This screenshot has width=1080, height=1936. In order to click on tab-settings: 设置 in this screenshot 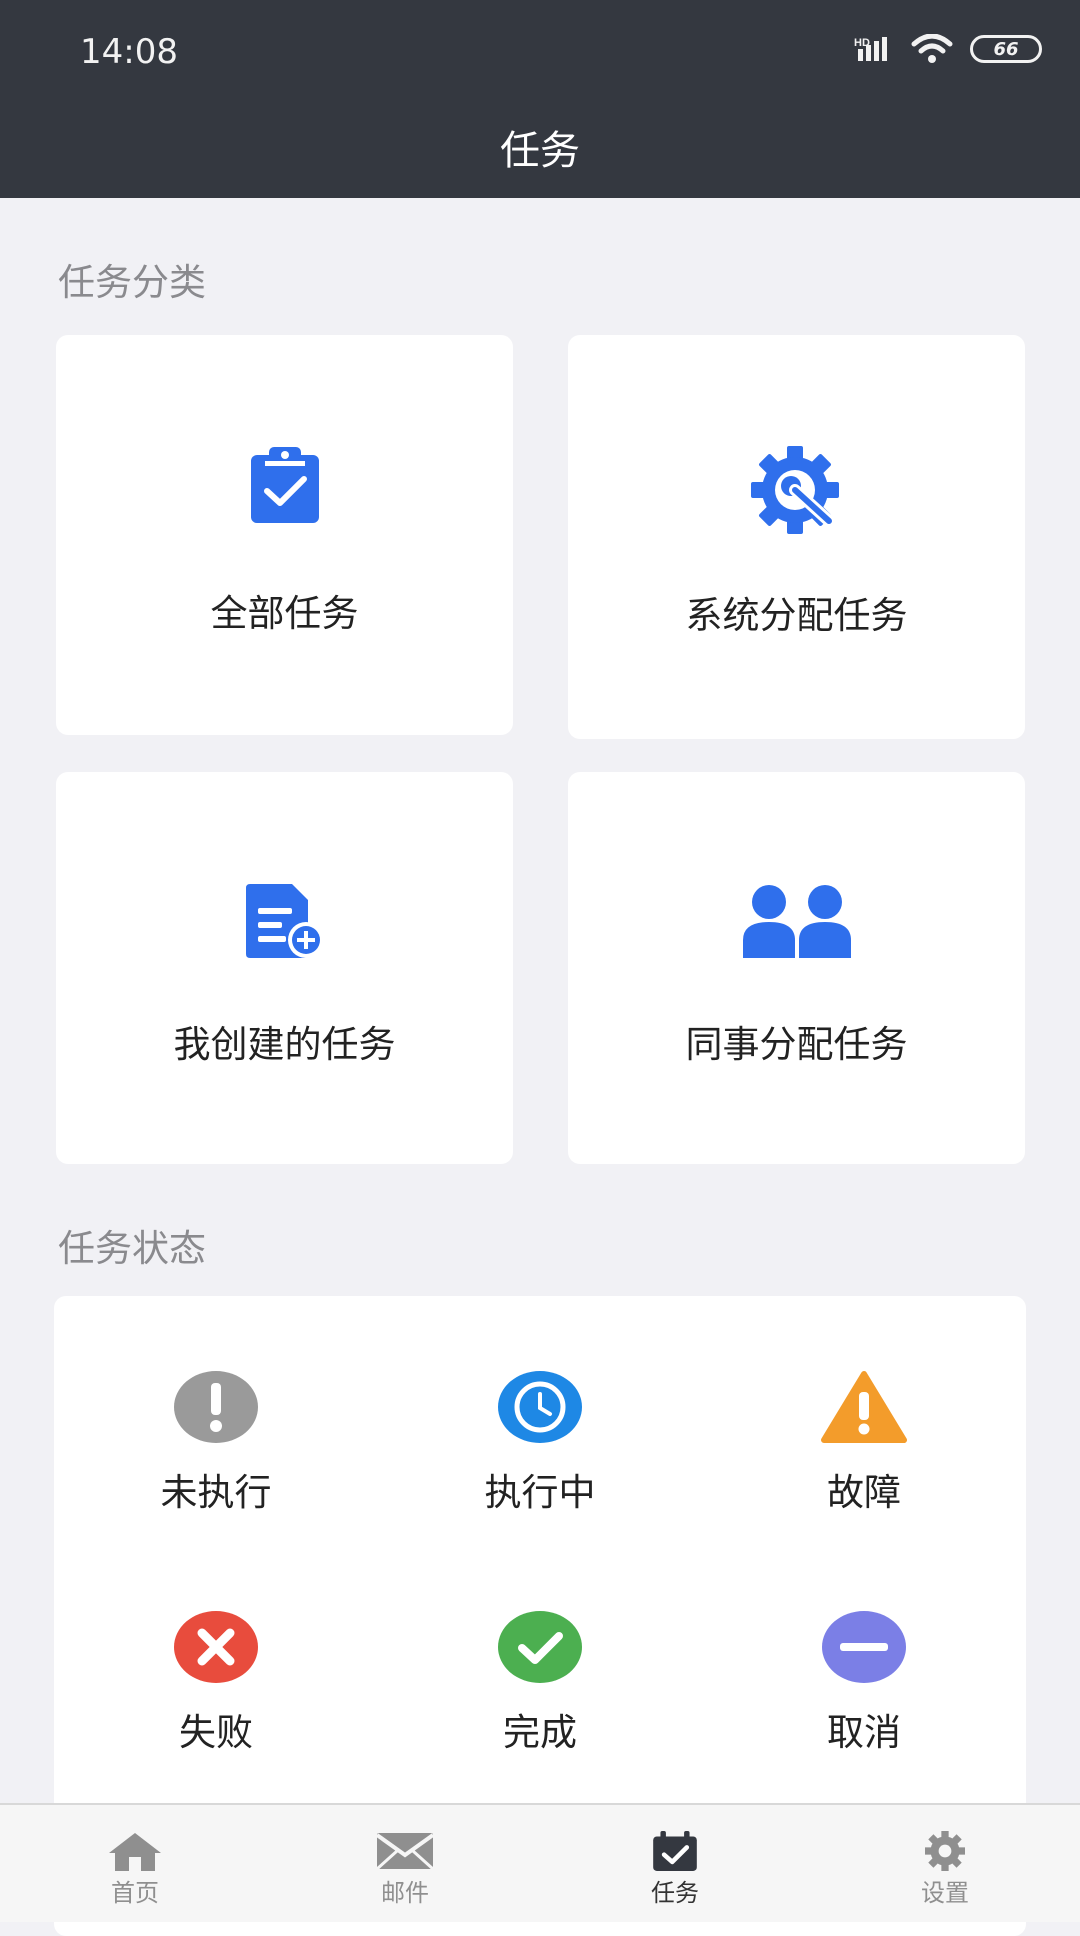, I will do `click(945, 1863)`.